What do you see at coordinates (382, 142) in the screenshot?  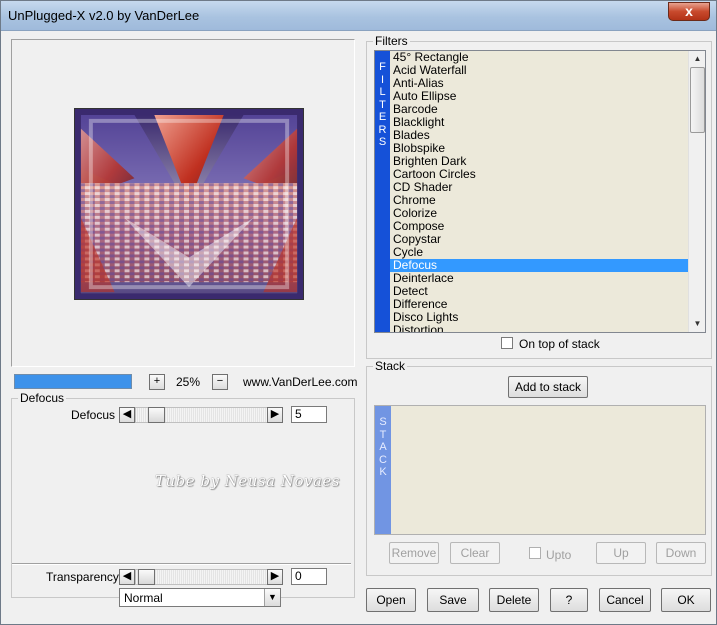 I see `filters-band-letter: S` at bounding box center [382, 142].